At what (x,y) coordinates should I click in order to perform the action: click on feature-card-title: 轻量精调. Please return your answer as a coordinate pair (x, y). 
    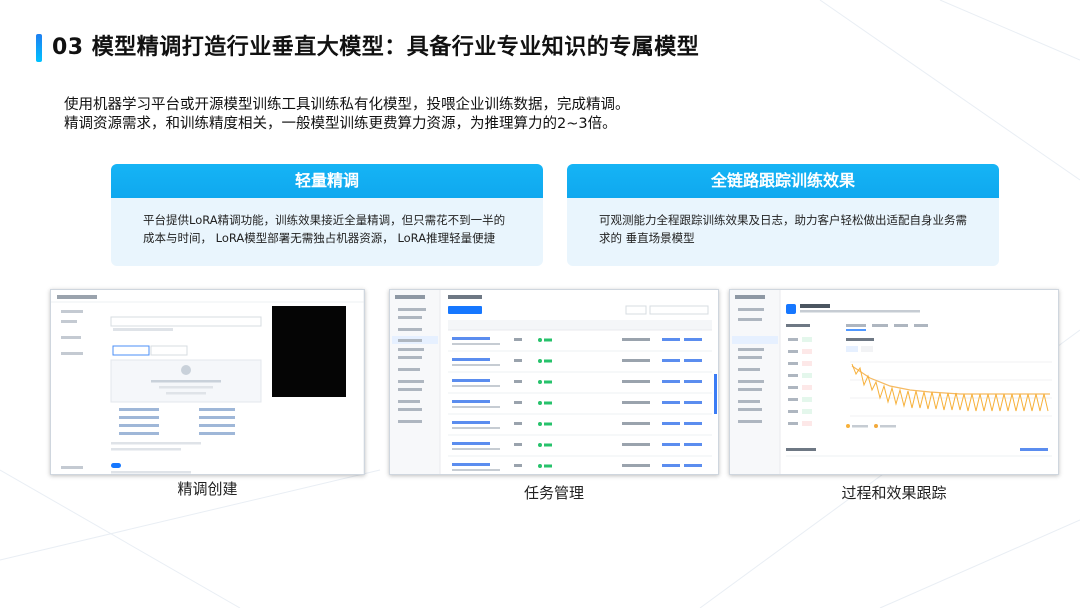
    Looking at the image, I should click on (327, 181).